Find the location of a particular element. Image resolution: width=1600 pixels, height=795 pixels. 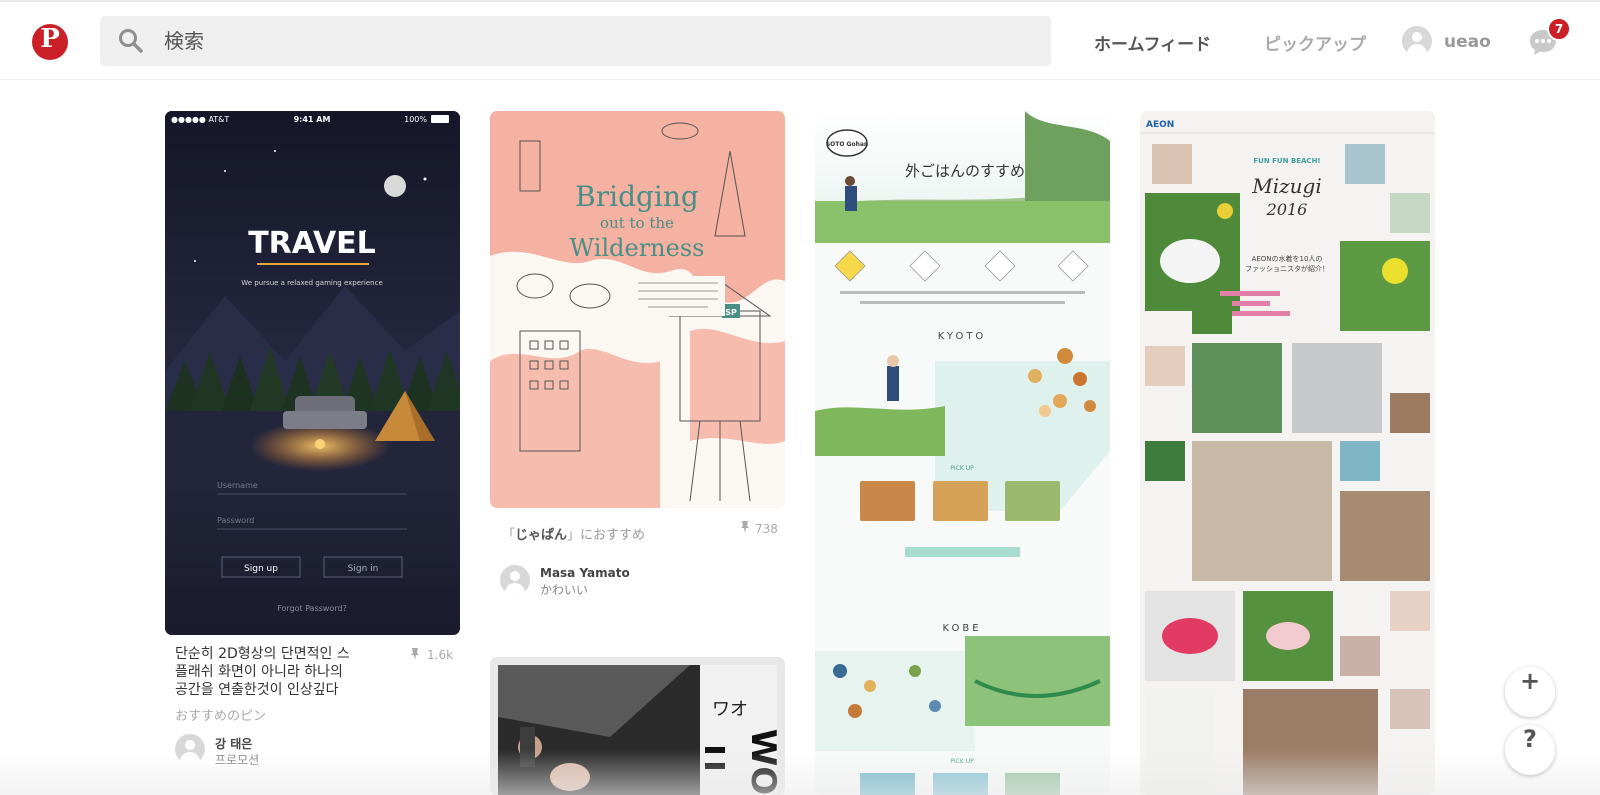

mizugi-tagline: FUN FUN BEACH! is located at coordinates (1286, 161).